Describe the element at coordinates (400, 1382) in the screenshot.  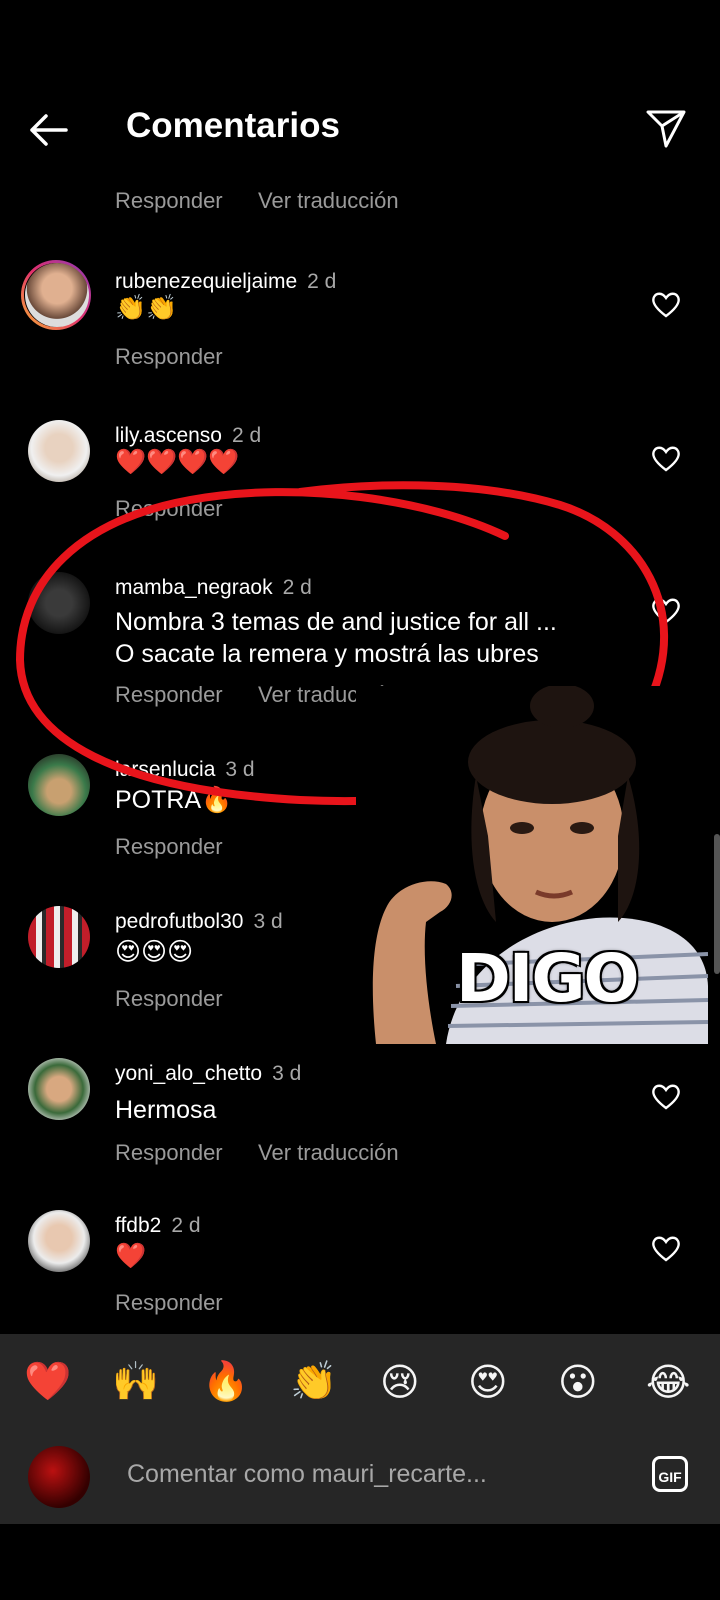
I see `emoji-cry-button: 😢` at that location.